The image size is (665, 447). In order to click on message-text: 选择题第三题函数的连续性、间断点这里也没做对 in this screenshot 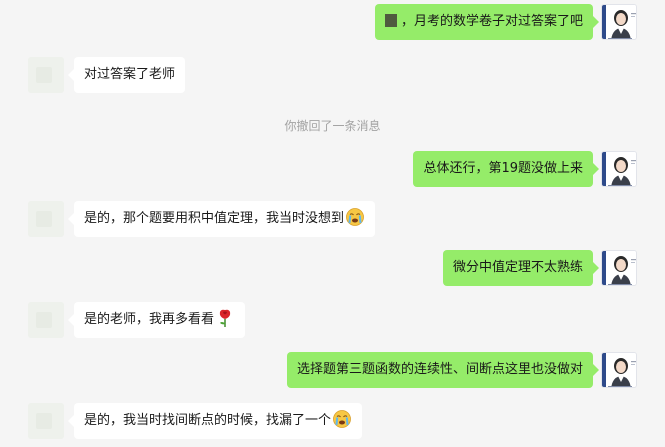, I will do `click(439, 369)`.